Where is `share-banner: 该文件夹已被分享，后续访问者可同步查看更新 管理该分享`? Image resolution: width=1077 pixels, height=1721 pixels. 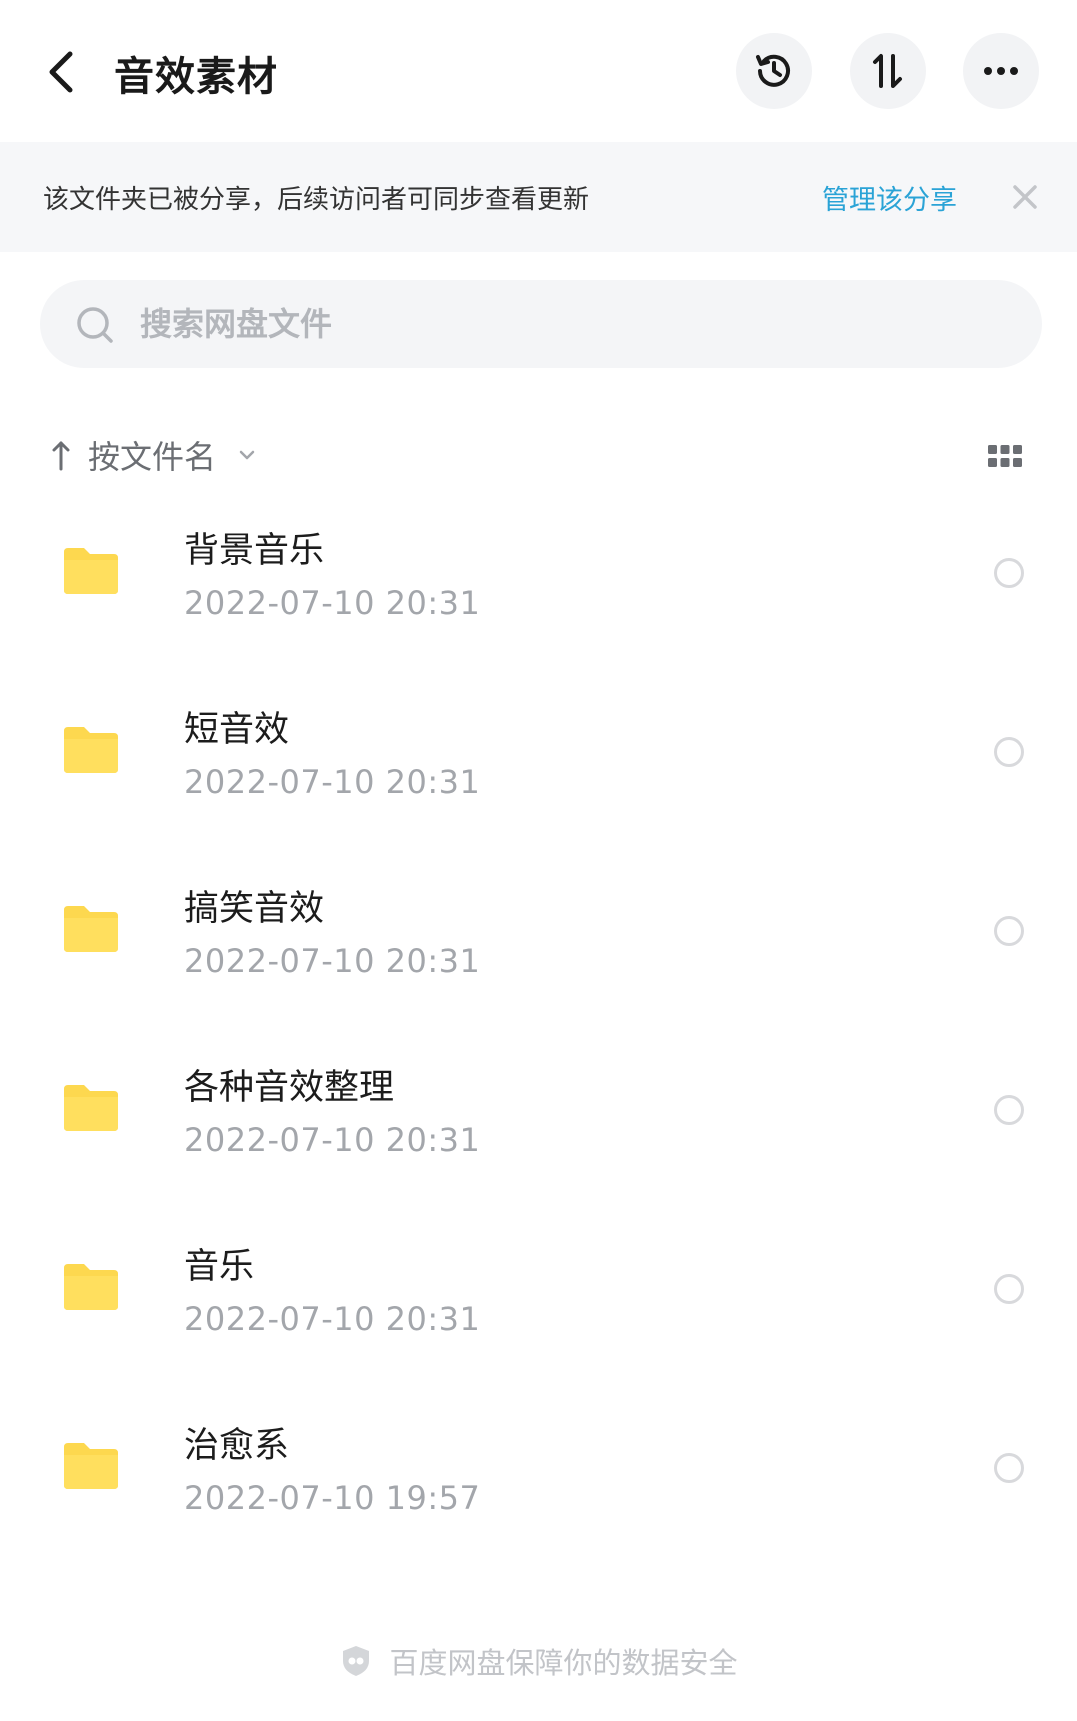 share-banner: 该文件夹已被分享，后续访问者可同步查看更新 管理该分享 is located at coordinates (538, 197).